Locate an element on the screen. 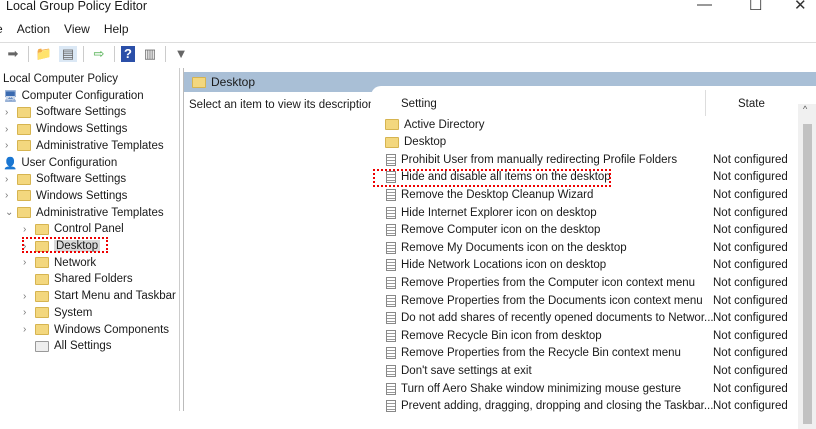 The width and height of the screenshot is (816, 429). tree-item: All Settings is located at coordinates (67, 346).